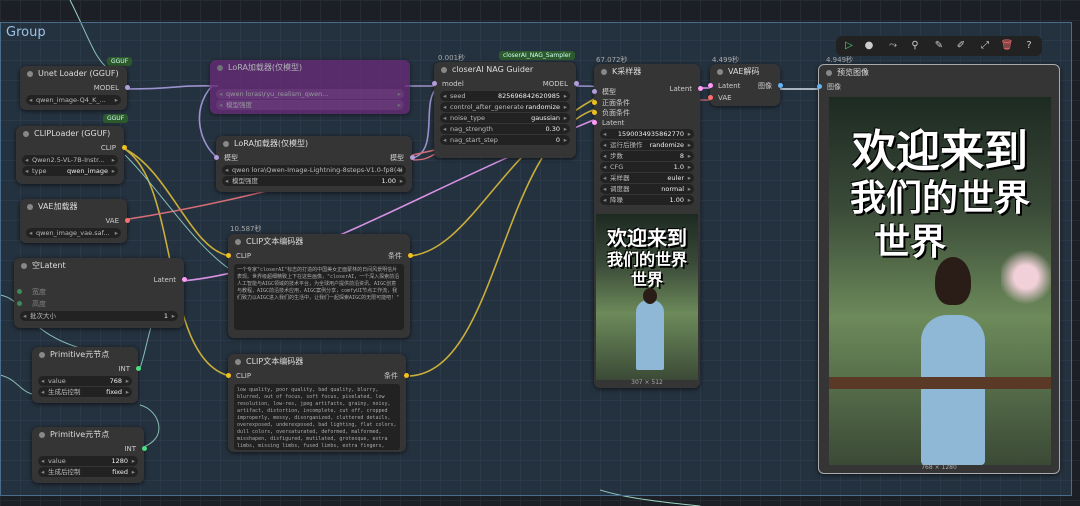  I want to click on image-input-port, so click(819, 86).